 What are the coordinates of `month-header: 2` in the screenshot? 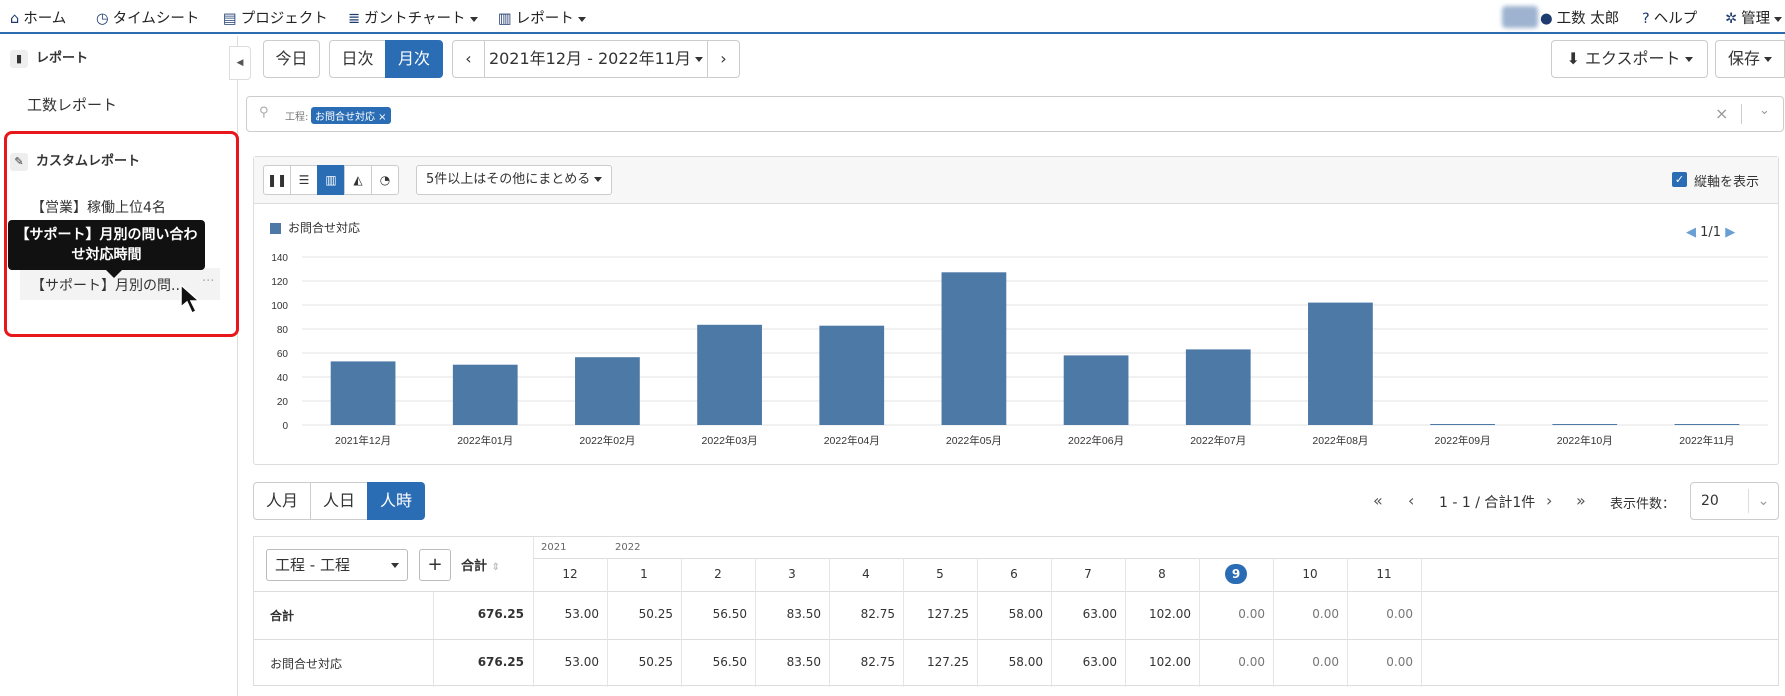 It's located at (718, 574).